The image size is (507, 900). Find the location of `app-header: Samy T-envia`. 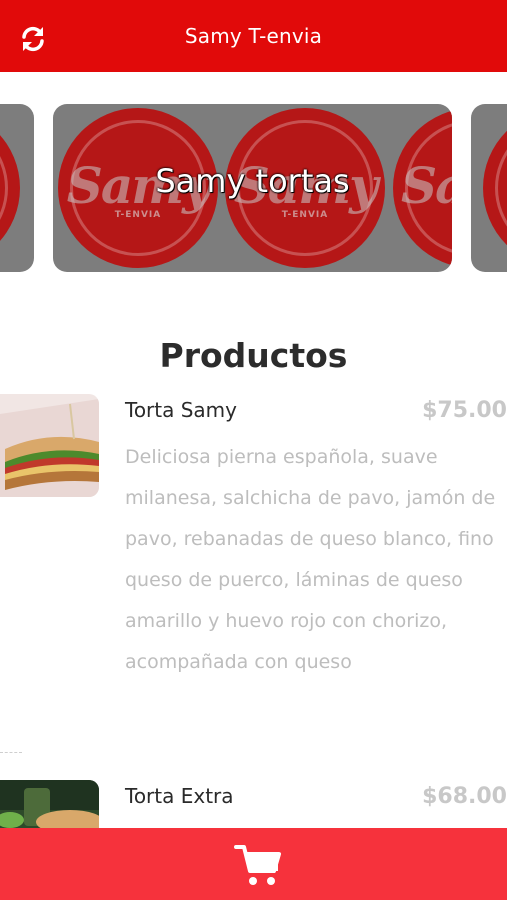

app-header: Samy T-envia is located at coordinates (253, 36).